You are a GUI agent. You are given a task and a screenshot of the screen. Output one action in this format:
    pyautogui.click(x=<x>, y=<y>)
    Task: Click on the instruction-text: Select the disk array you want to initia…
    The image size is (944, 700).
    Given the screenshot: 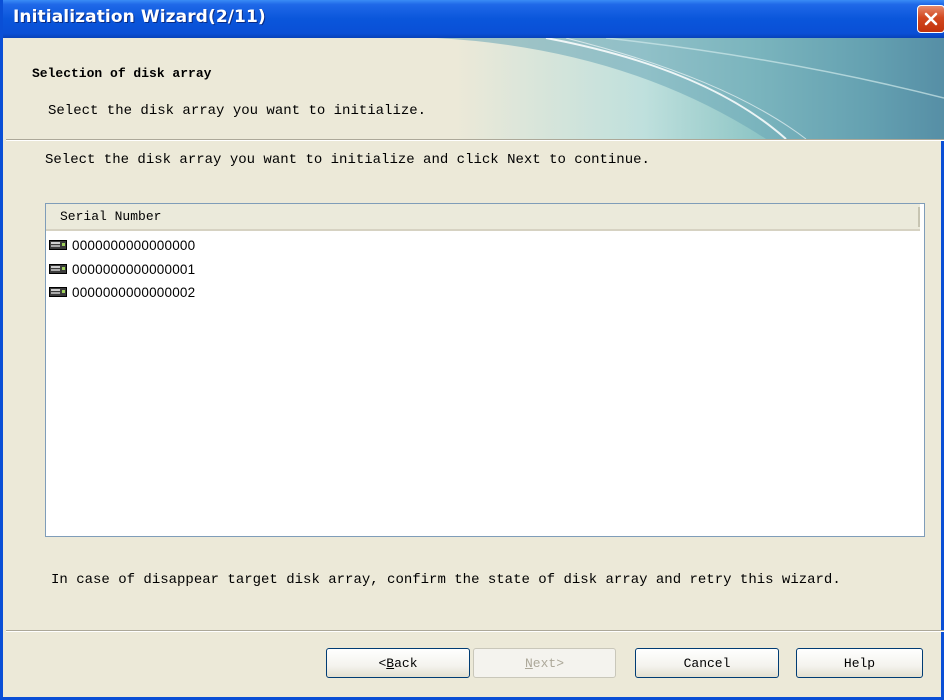 What is the action you would take?
    pyautogui.click(x=347, y=160)
    